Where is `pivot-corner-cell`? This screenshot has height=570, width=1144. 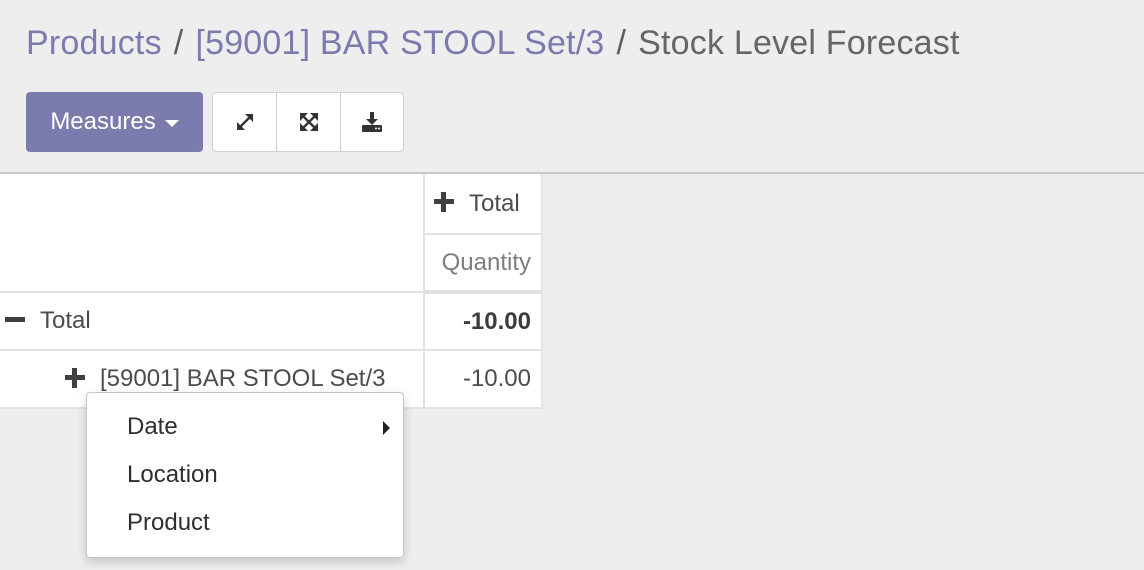 pivot-corner-cell is located at coordinates (212, 233).